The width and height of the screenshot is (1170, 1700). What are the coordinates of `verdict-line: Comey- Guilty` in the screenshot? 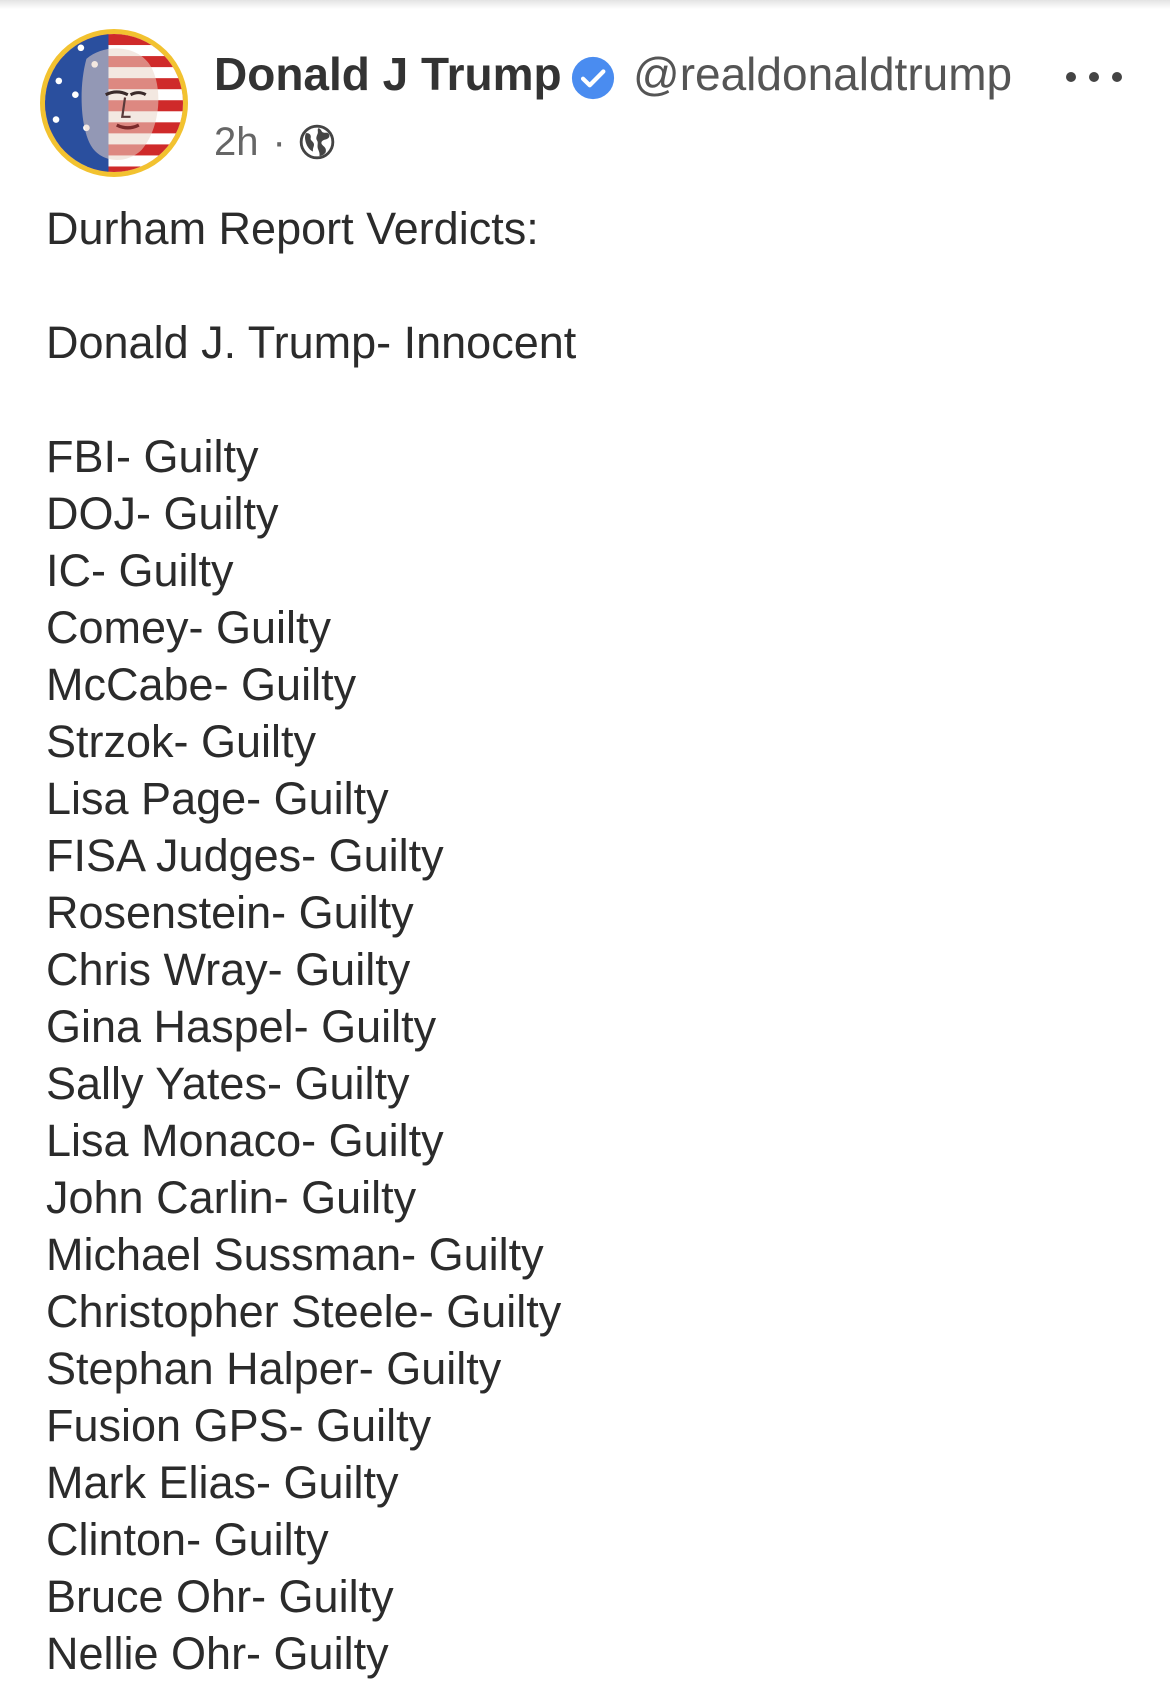 It's located at (189, 627).